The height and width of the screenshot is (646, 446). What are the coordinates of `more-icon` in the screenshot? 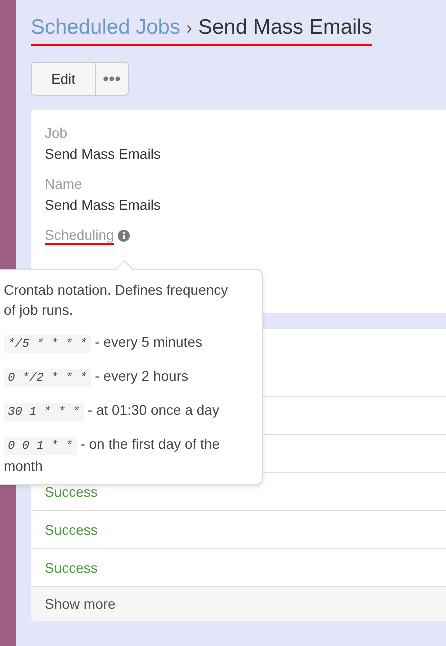 It's located at (112, 79).